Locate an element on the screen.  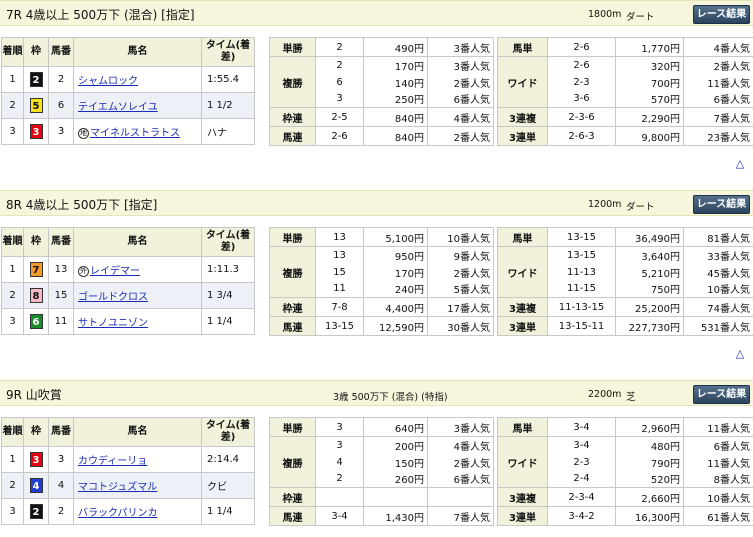
race-conditions: 3歳 500万下 (混合) (特指) is located at coordinates (390, 397).